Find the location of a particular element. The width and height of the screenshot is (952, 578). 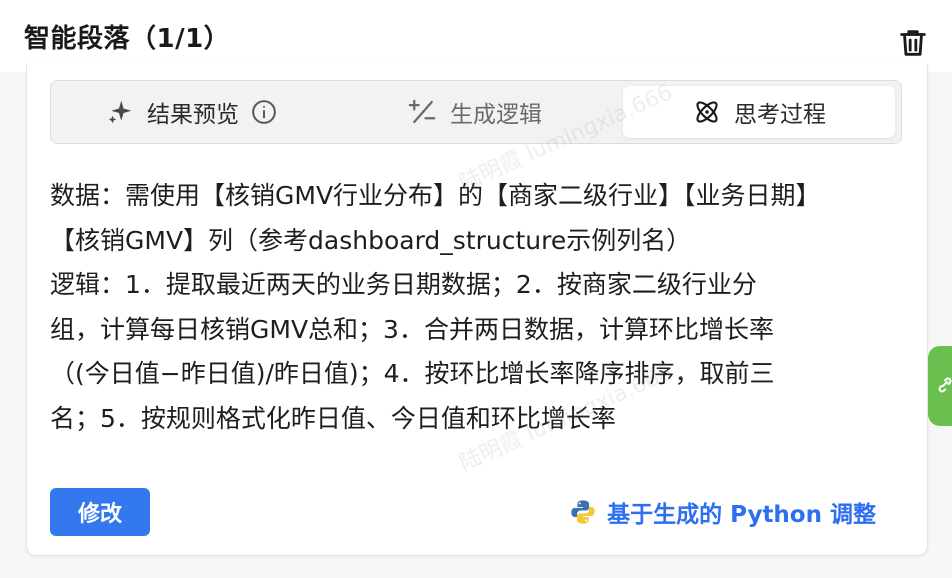

view-tabs: 结果预览 生成逻辑 思考过程 is located at coordinates (476, 112).